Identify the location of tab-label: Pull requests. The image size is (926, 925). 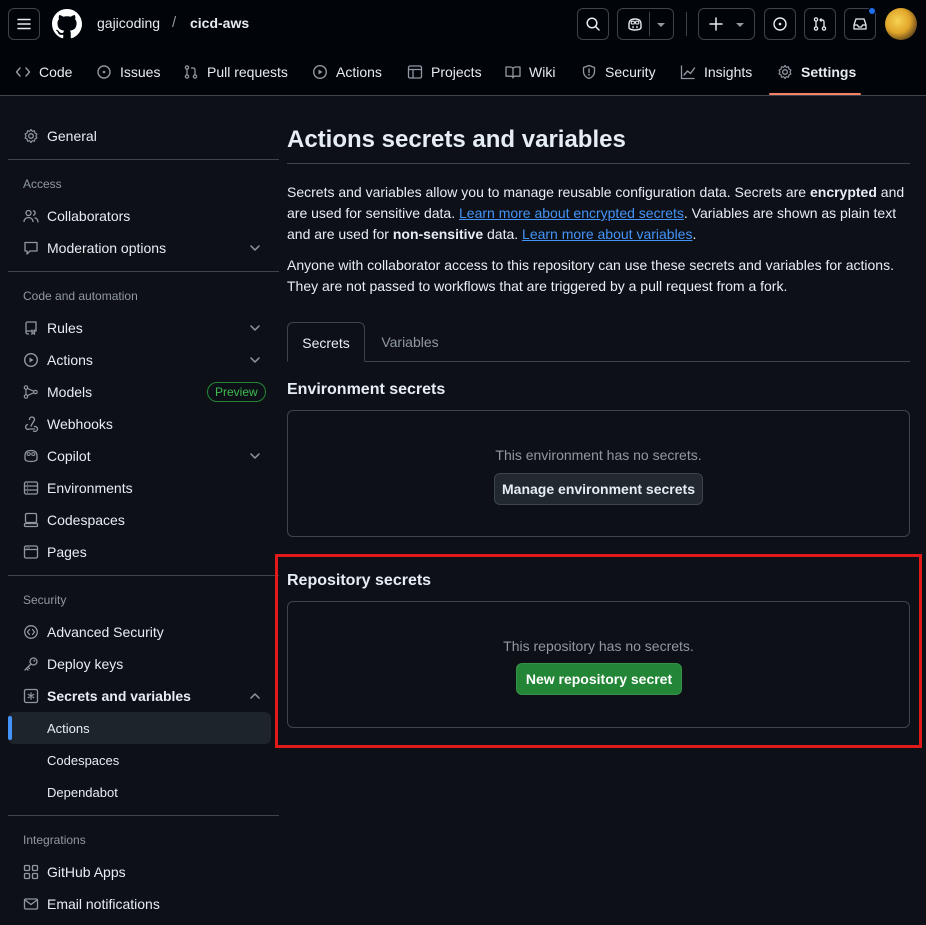
(247, 72).